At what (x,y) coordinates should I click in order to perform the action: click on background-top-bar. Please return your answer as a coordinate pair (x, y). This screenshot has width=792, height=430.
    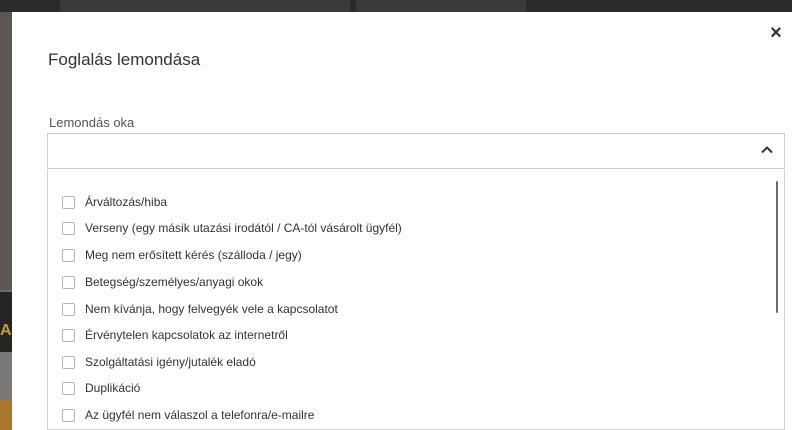
    Looking at the image, I should click on (396, 6).